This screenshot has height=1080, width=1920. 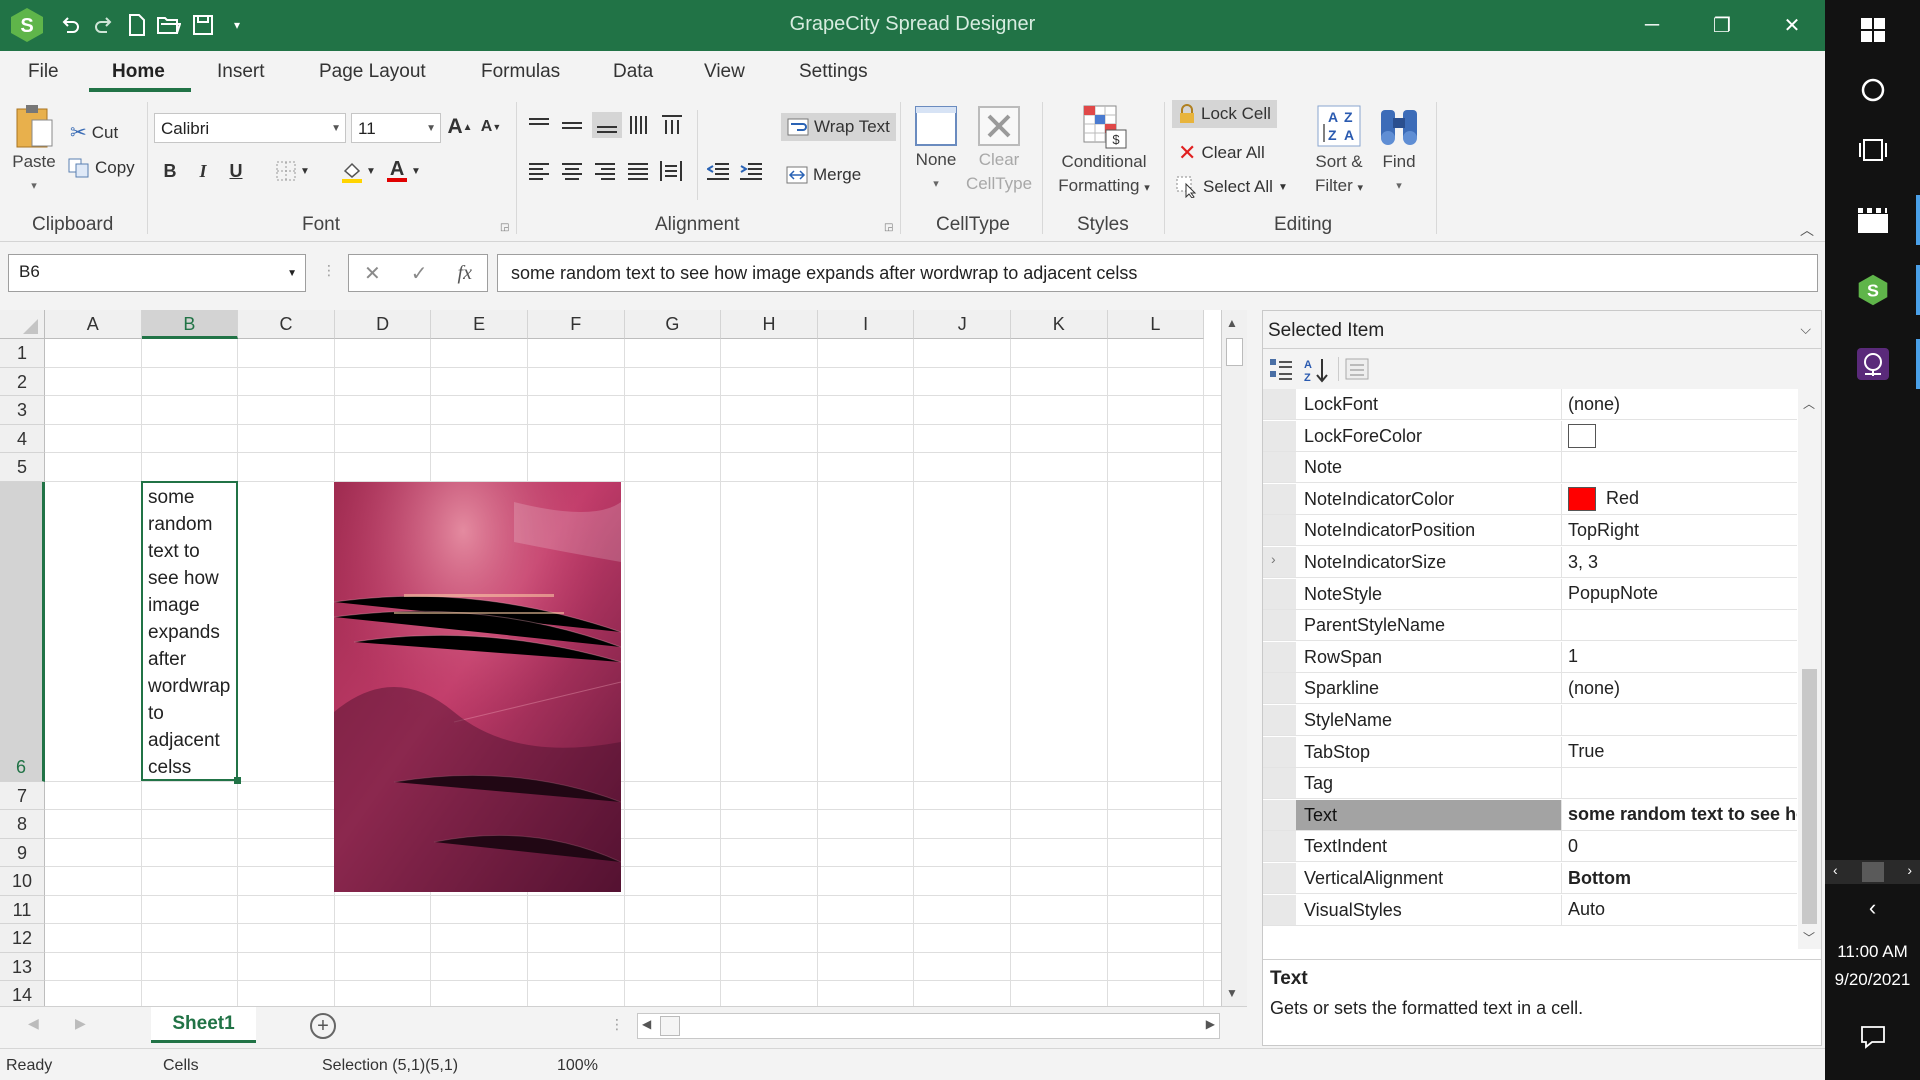 I want to click on column-header-j: J, so click(x=962, y=324).